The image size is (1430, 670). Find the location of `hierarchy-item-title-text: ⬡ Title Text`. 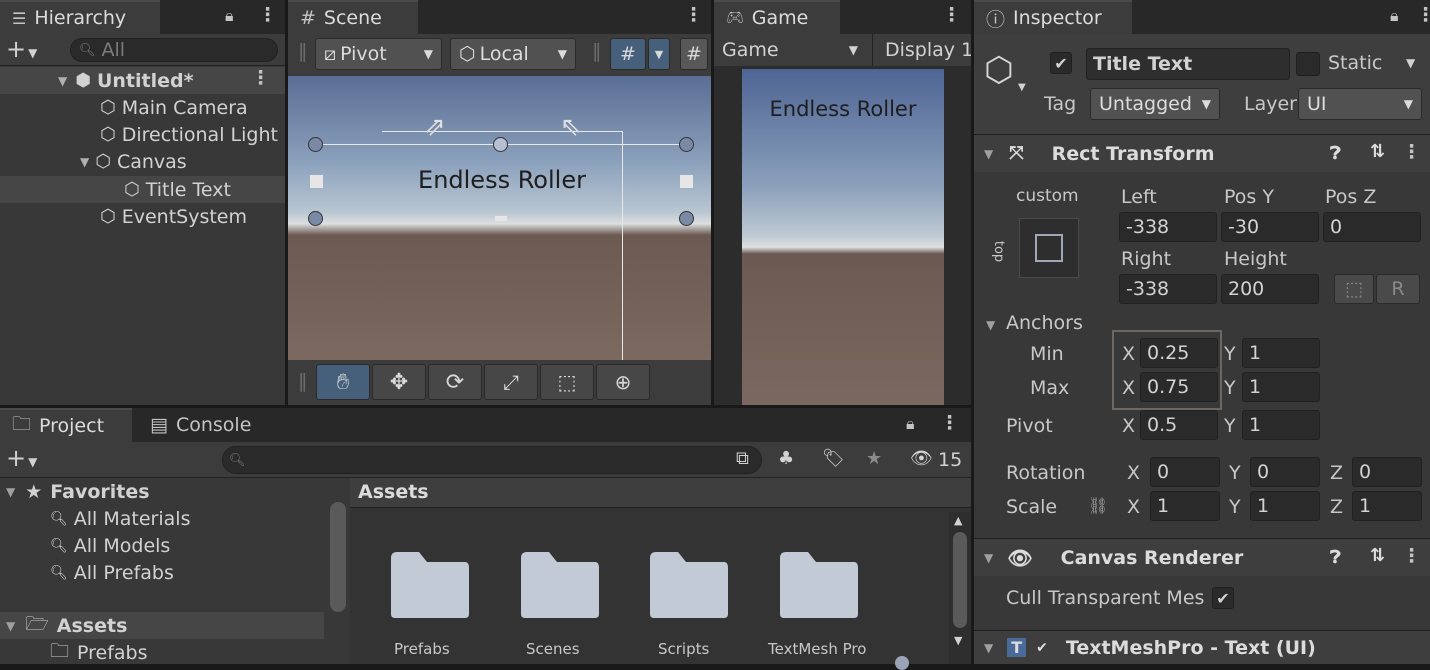

hierarchy-item-title-text: ⬡ Title Text is located at coordinates (142, 189).